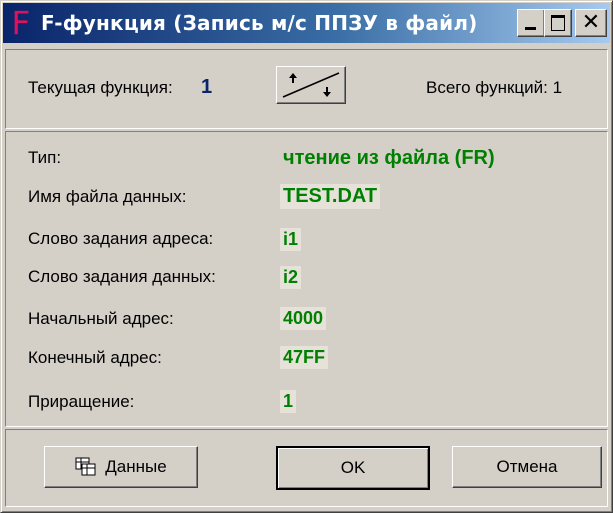 The width and height of the screenshot is (613, 513). I want to click on end-address-label: Конечный адрес:, so click(95, 357).